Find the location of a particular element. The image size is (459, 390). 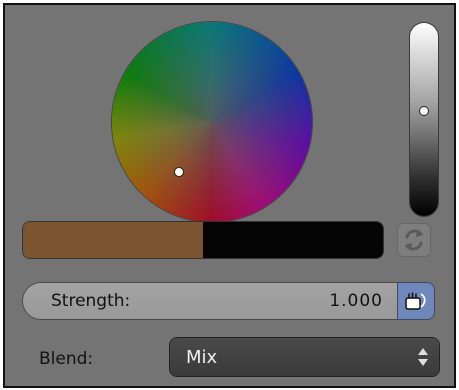

swap-colors-icon is located at coordinates (414, 240).